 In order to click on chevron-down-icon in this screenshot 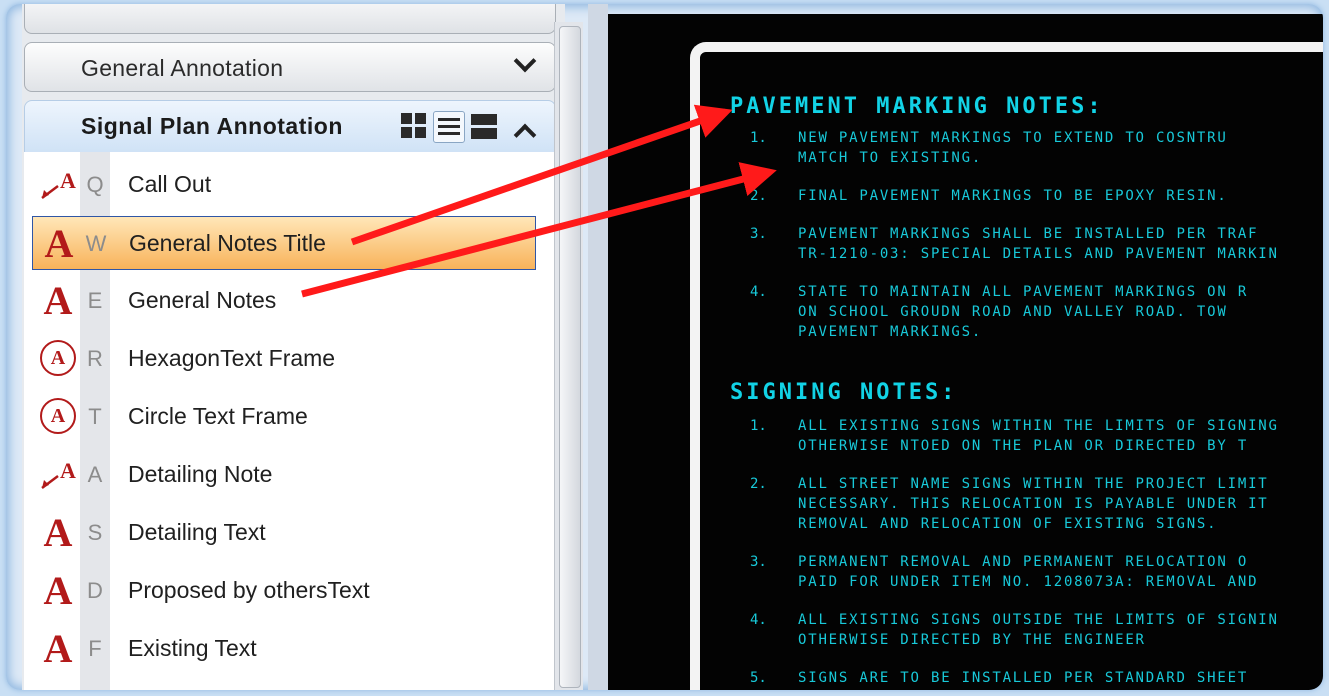, I will do `click(525, 61)`.